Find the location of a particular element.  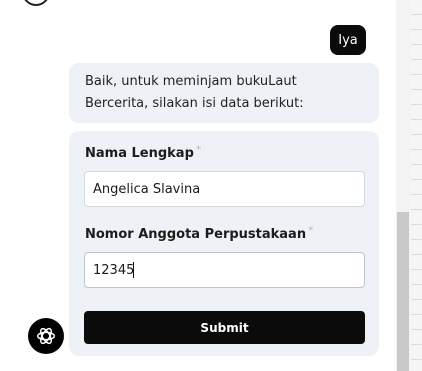

side-grid is located at coordinates (416, 185).